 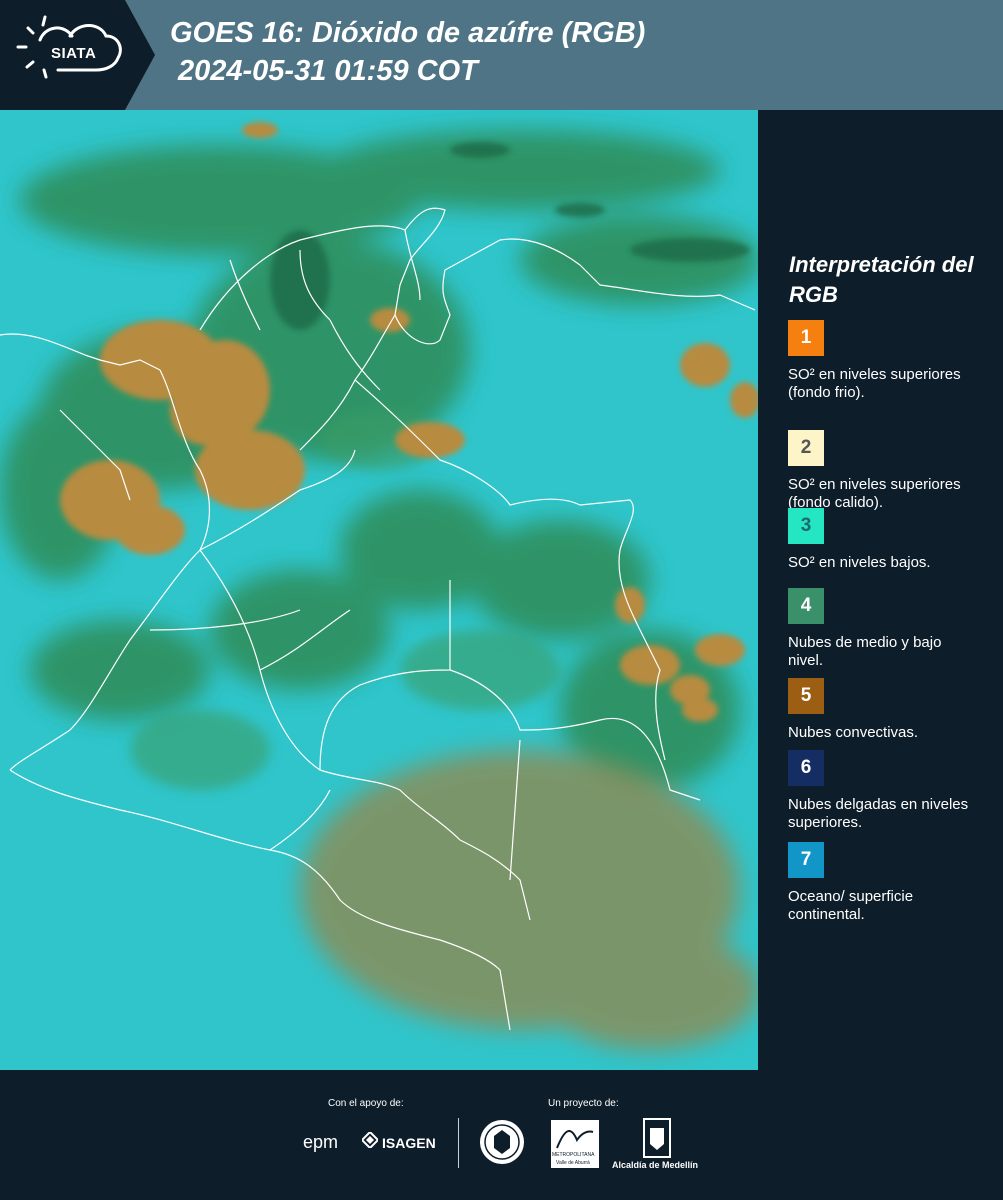 What do you see at coordinates (893, 791) in the screenshot?
I see `legend-item-6: 6 Nubes delgadas en niveles superiores.` at bounding box center [893, 791].